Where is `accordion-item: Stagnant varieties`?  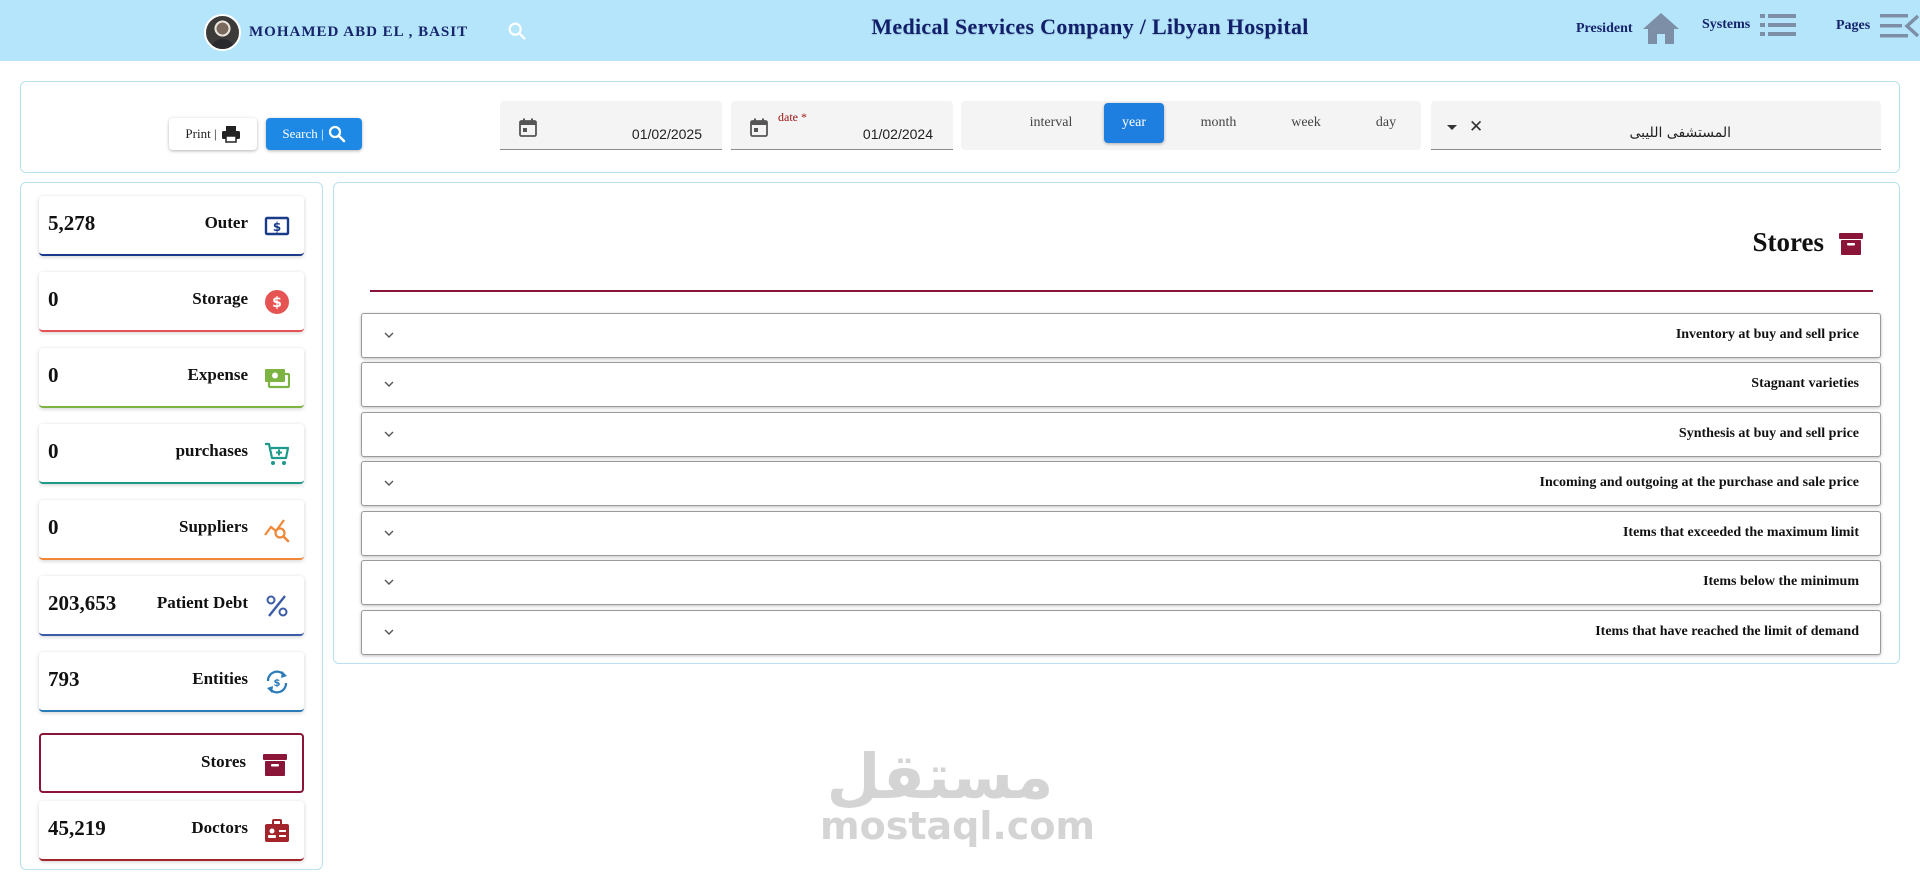 accordion-item: Stagnant varieties is located at coordinates (1121, 384).